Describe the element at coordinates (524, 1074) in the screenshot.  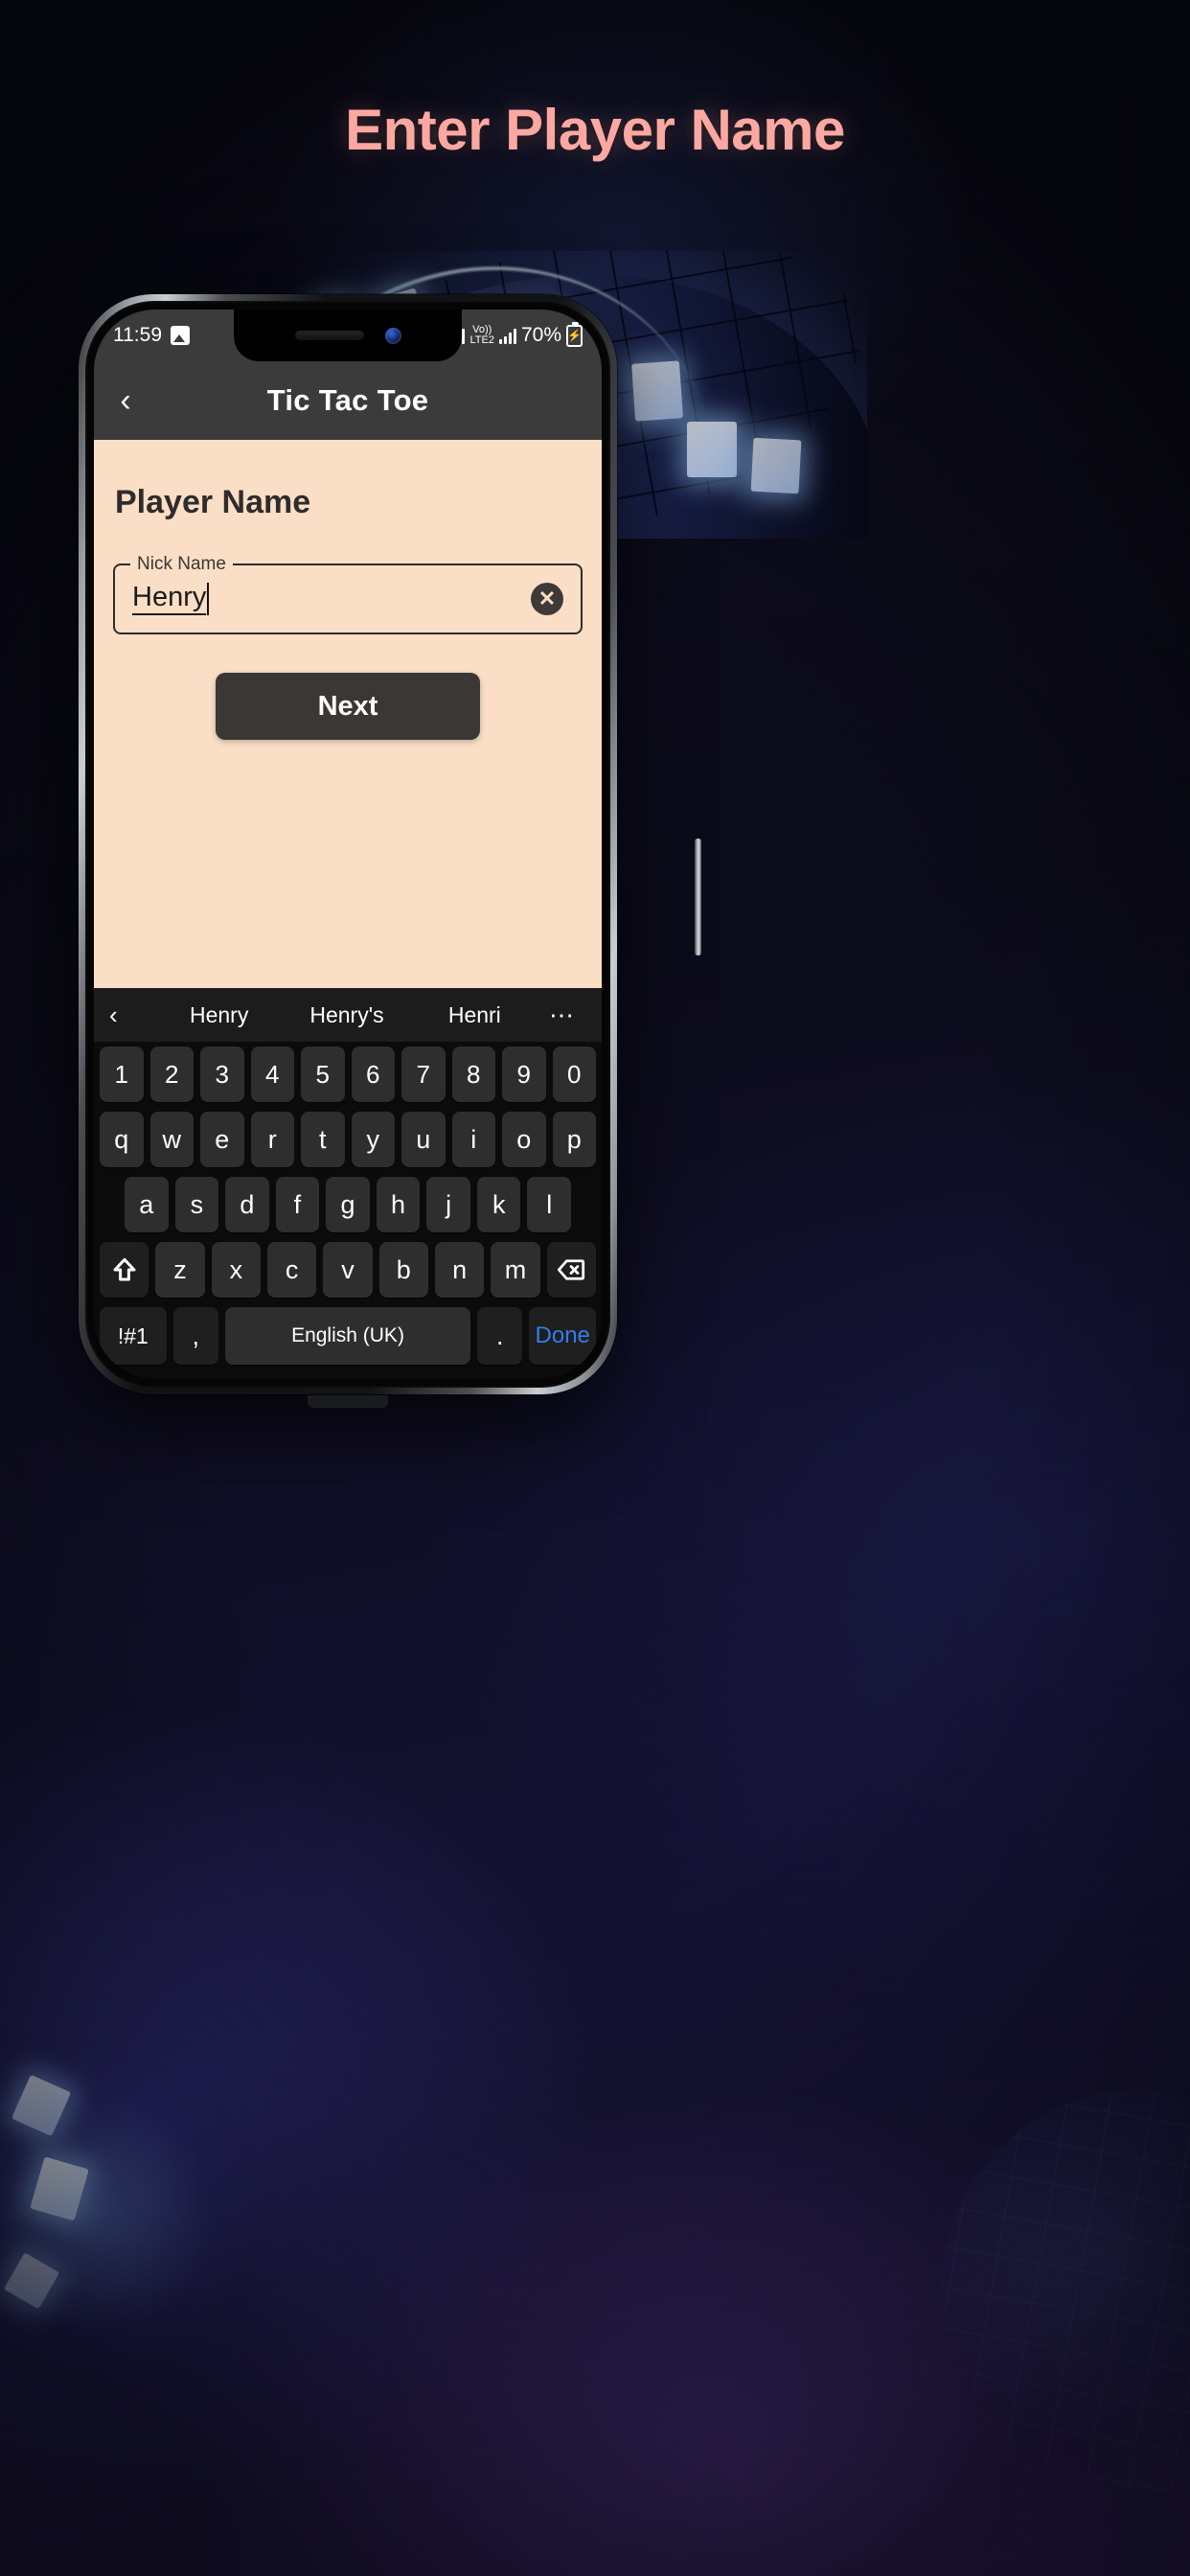
I see `key-9: 9` at that location.